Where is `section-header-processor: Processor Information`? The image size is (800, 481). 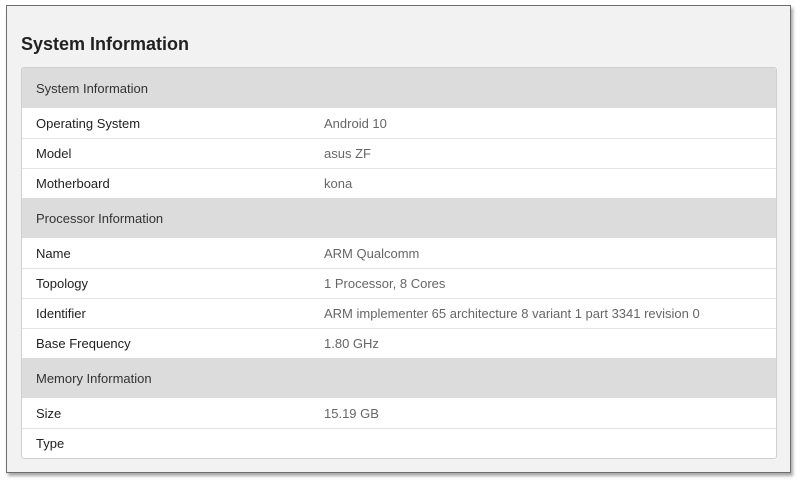 section-header-processor: Processor Information is located at coordinates (399, 218).